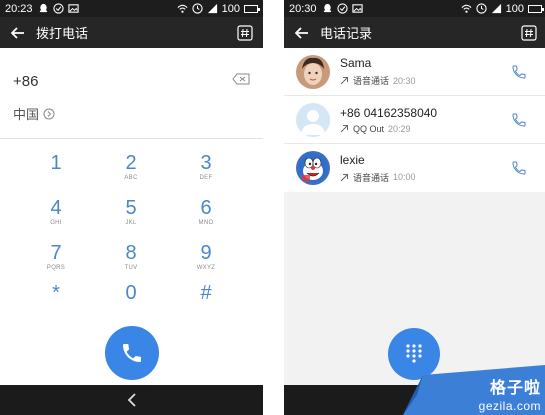  I want to click on key-letters: DEF, so click(206, 178).